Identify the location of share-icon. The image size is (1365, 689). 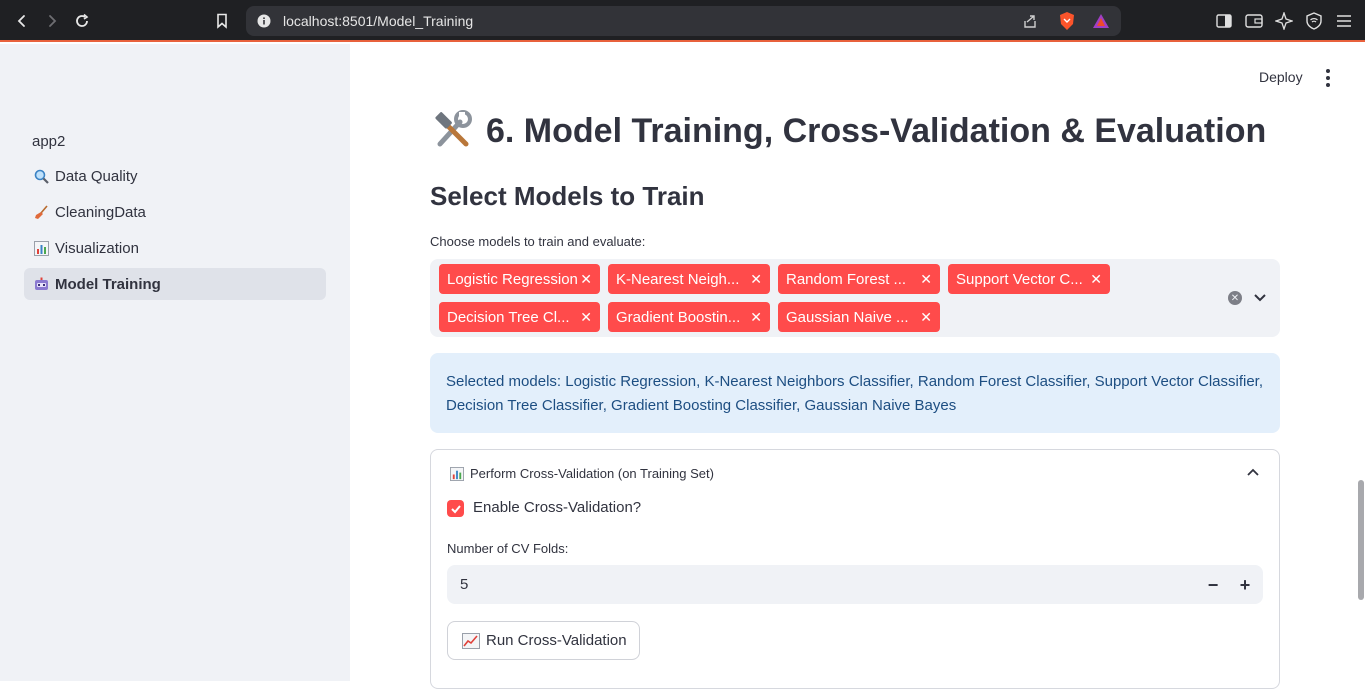
(1030, 23).